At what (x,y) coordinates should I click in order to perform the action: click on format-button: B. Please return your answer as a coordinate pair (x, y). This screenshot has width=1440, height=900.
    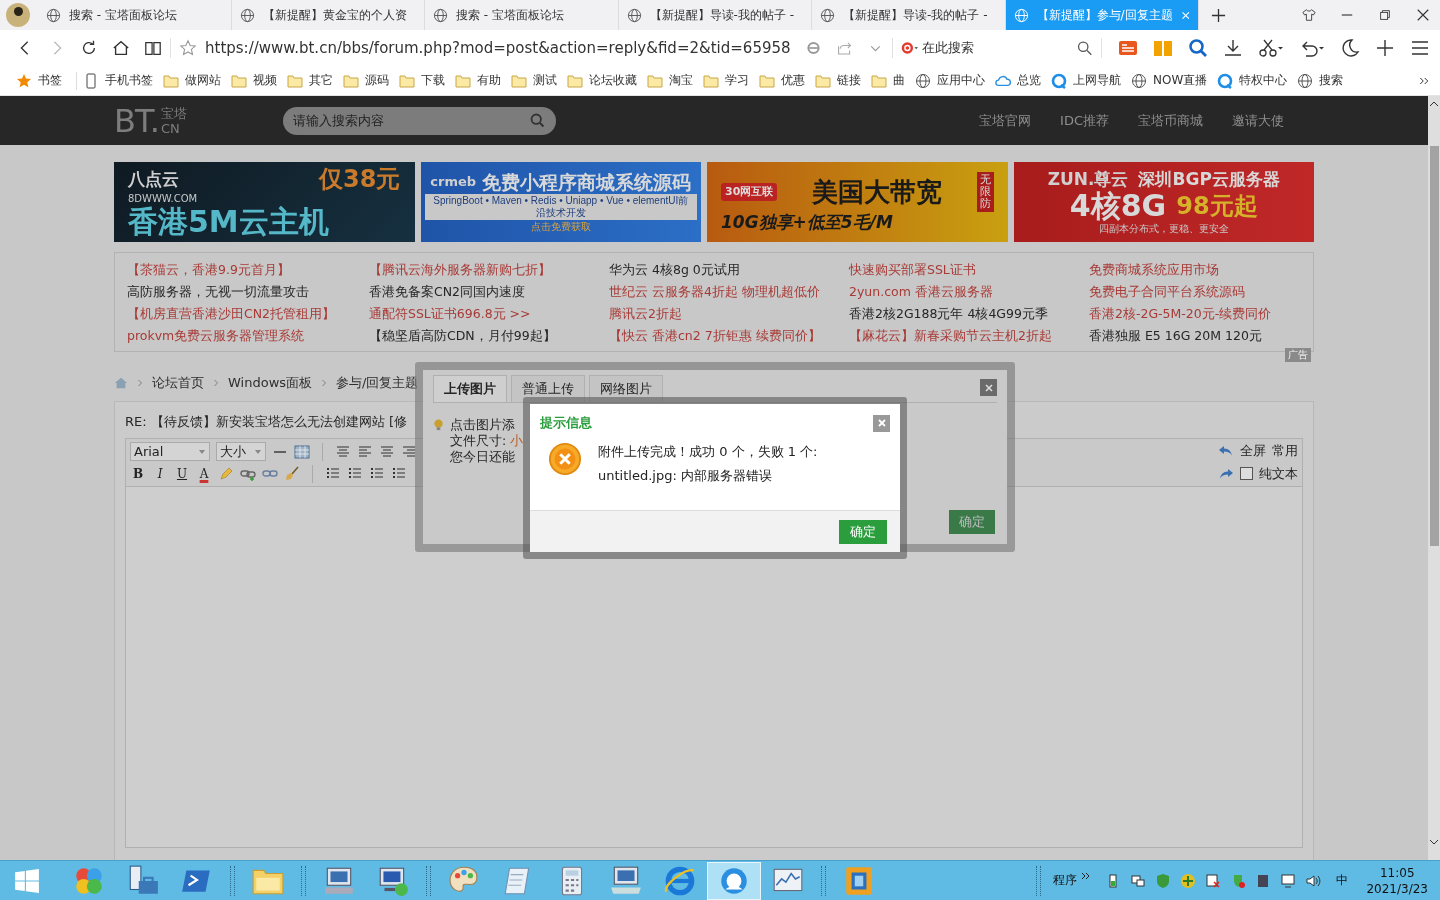
    Looking at the image, I should click on (138, 474).